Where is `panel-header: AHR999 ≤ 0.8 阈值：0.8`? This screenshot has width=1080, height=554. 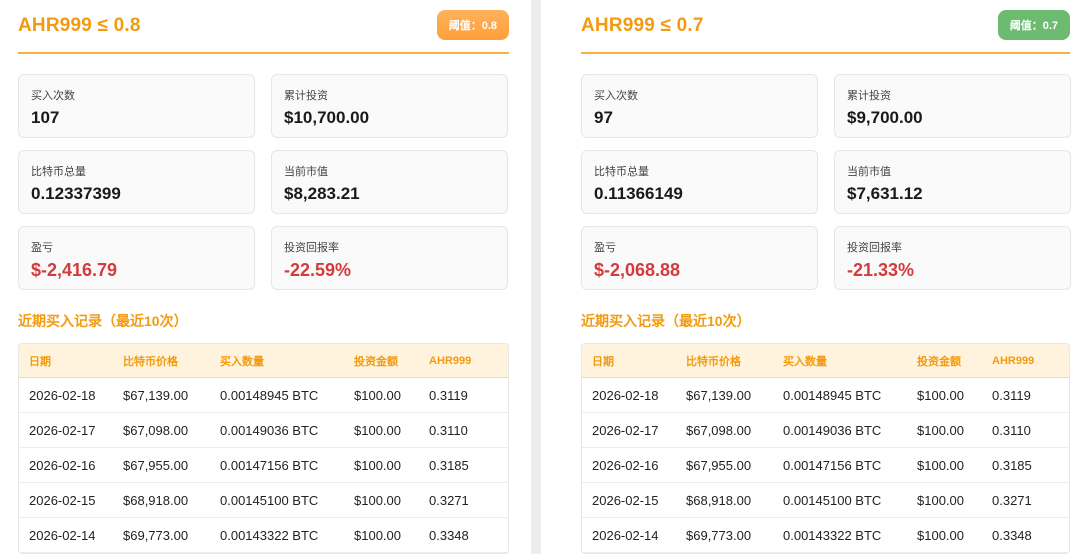 panel-header: AHR999 ≤ 0.8 阈值：0.8 is located at coordinates (263, 27).